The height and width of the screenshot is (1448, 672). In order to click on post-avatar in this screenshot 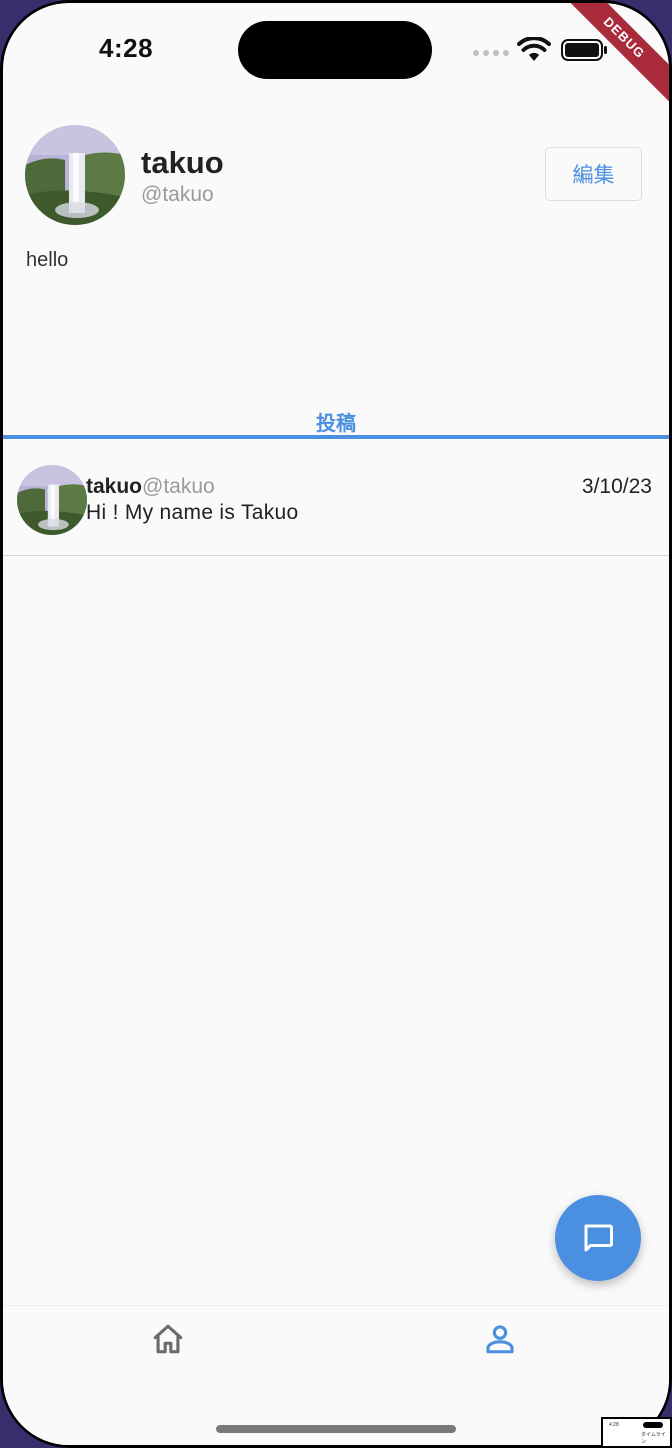, I will do `click(52, 500)`.